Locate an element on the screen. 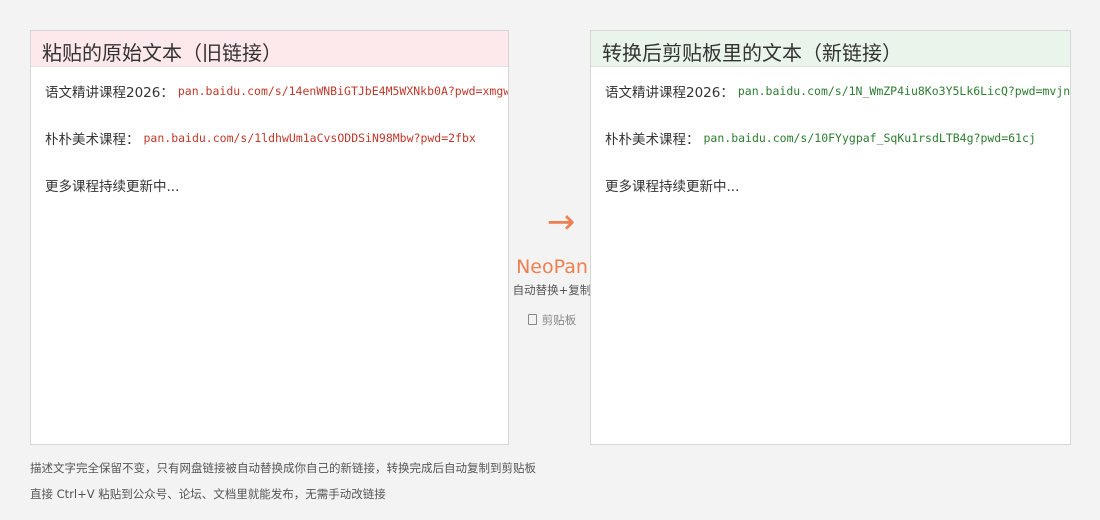 The width and height of the screenshot is (1100, 520). clipboard-label: 剪贴板 is located at coordinates (559, 320).